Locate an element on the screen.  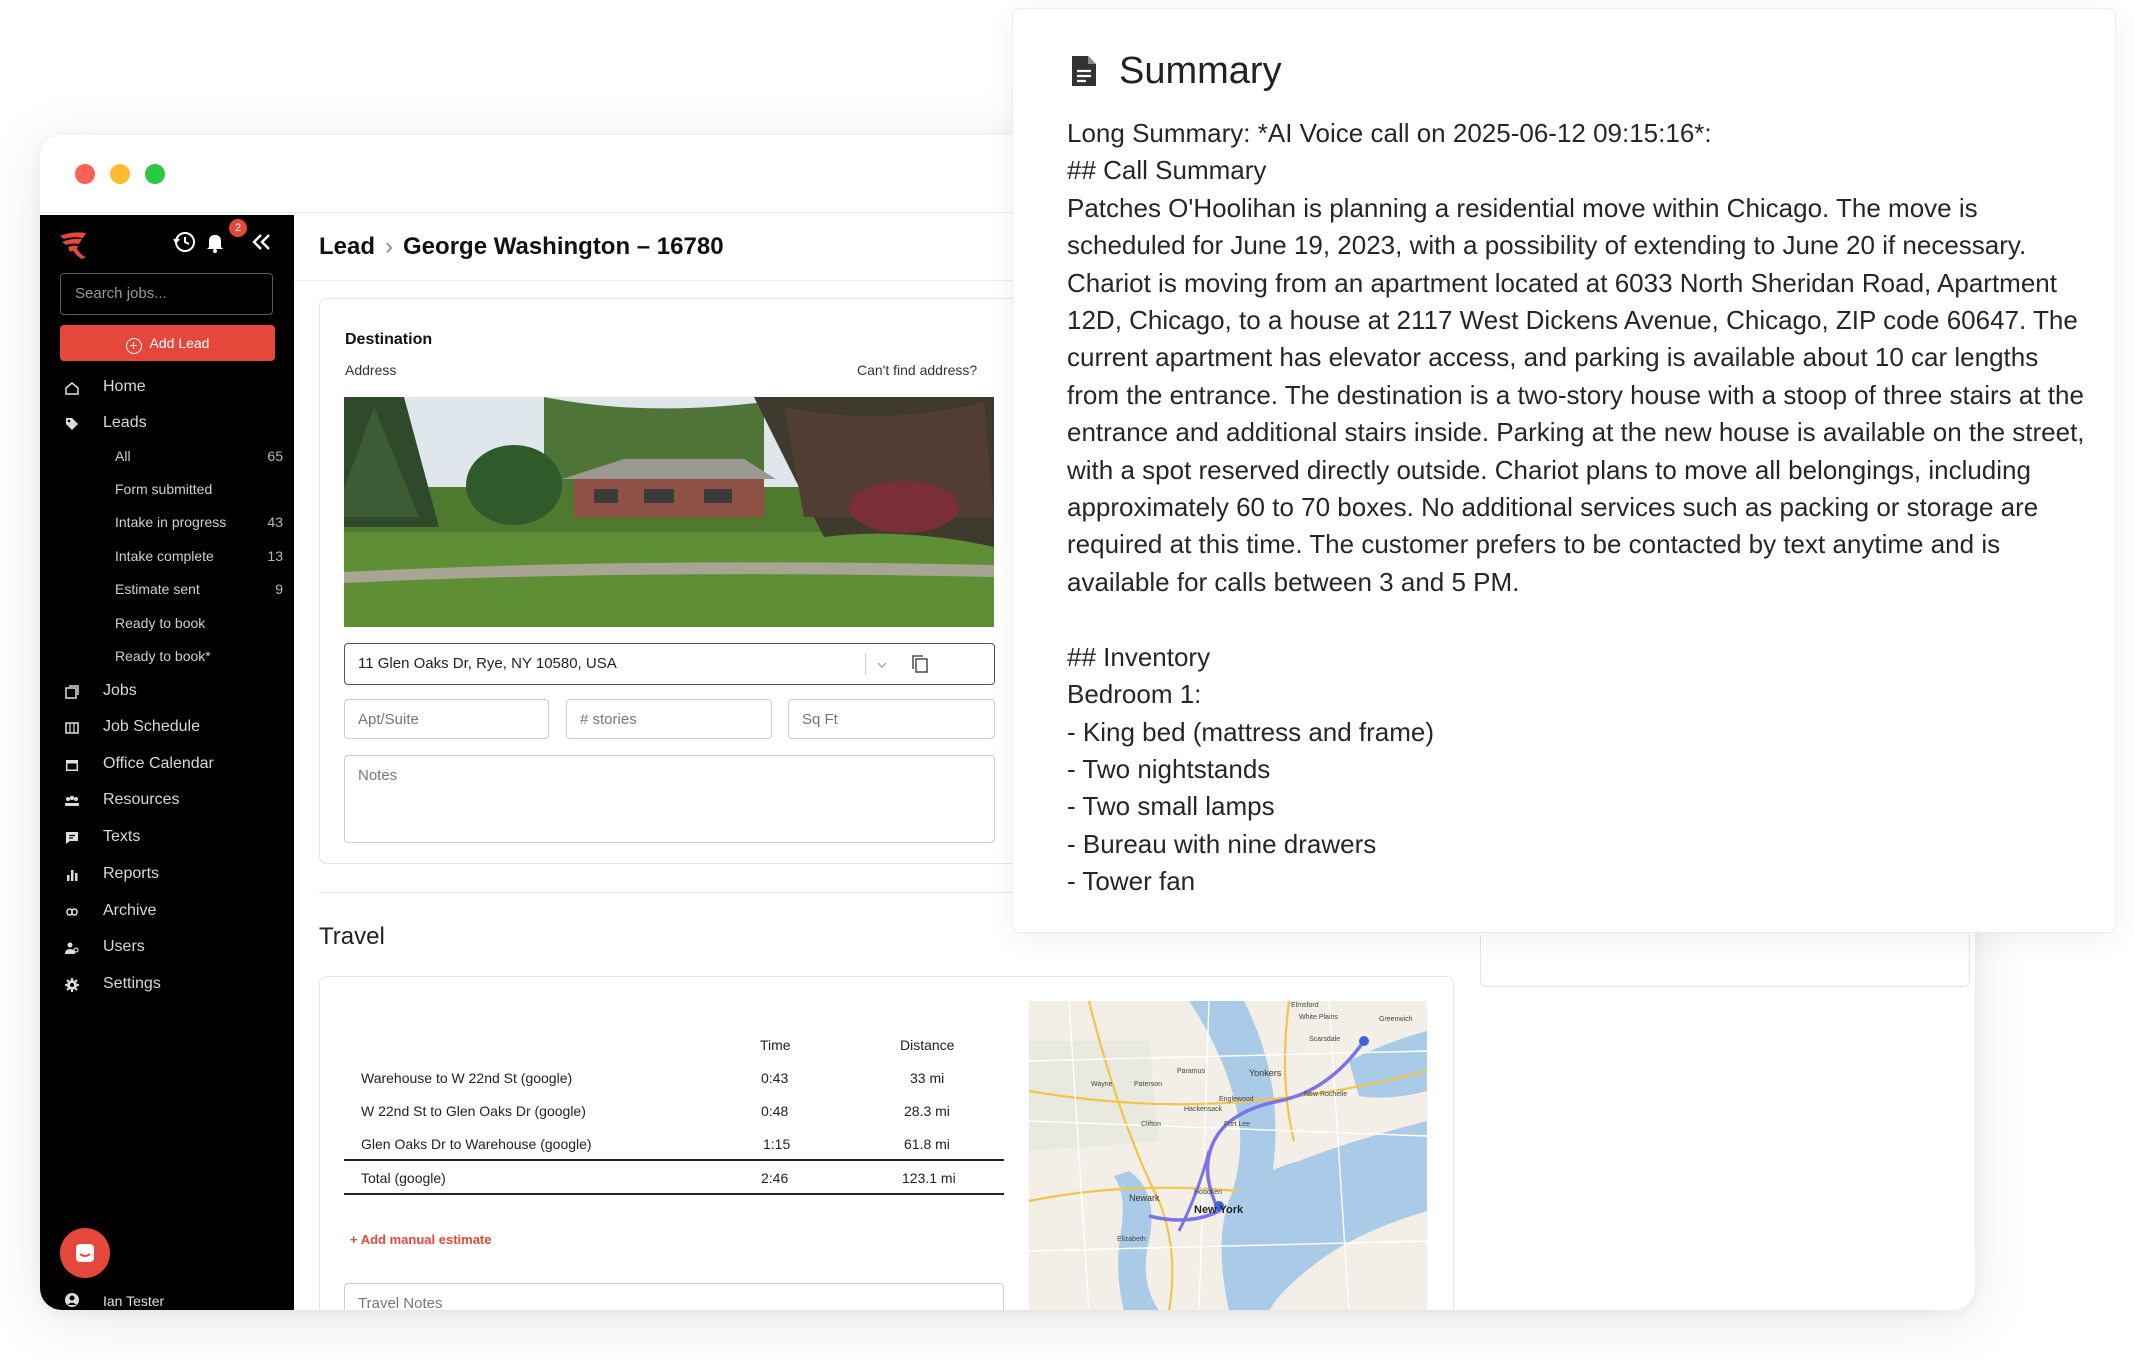
address-value: 11 Glen Oaks Dr, Rye, NY 10580, USA is located at coordinates (487, 663).